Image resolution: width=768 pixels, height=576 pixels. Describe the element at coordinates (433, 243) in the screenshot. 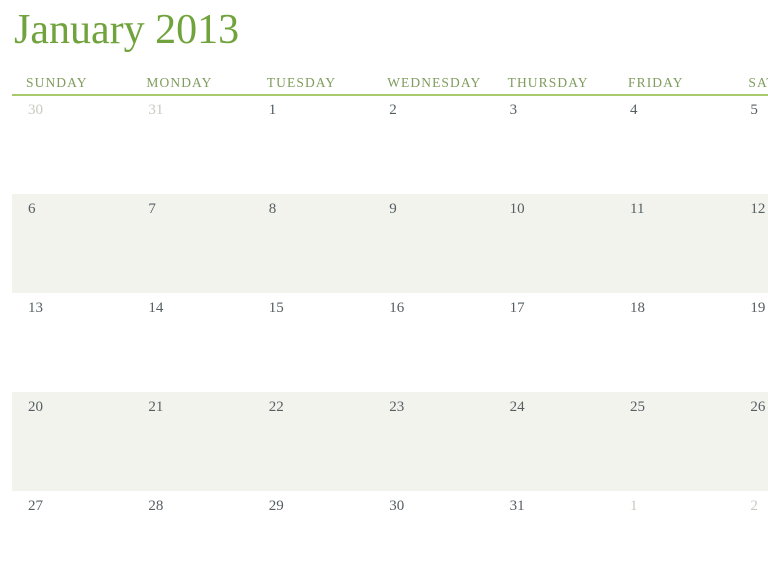

I see `day-cell: 9` at that location.